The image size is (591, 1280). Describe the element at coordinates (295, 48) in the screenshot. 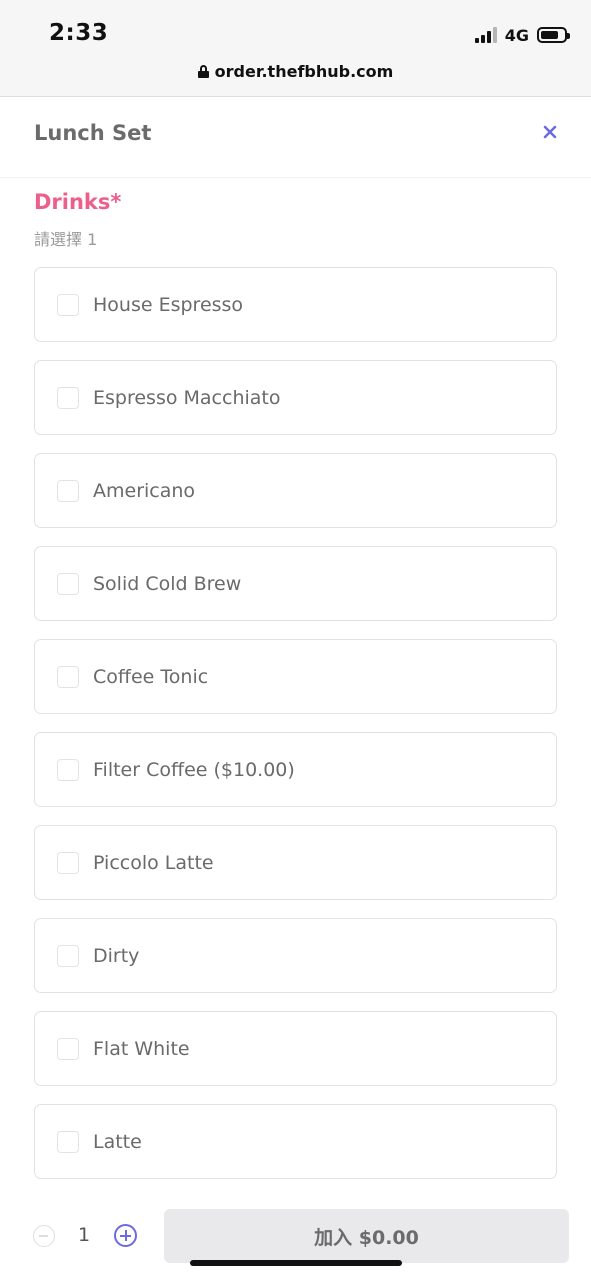

I see `browser-chrome: 2:33 4G order.thefbhub.com` at that location.